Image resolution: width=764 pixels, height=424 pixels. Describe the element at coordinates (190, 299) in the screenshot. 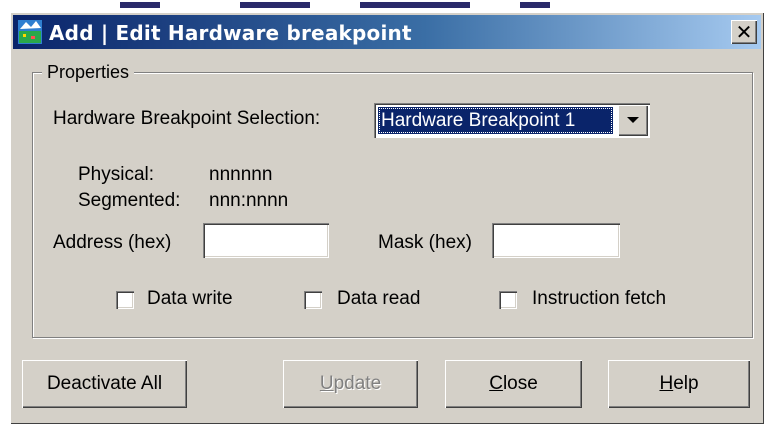

I see `data-write-label: Data write` at that location.